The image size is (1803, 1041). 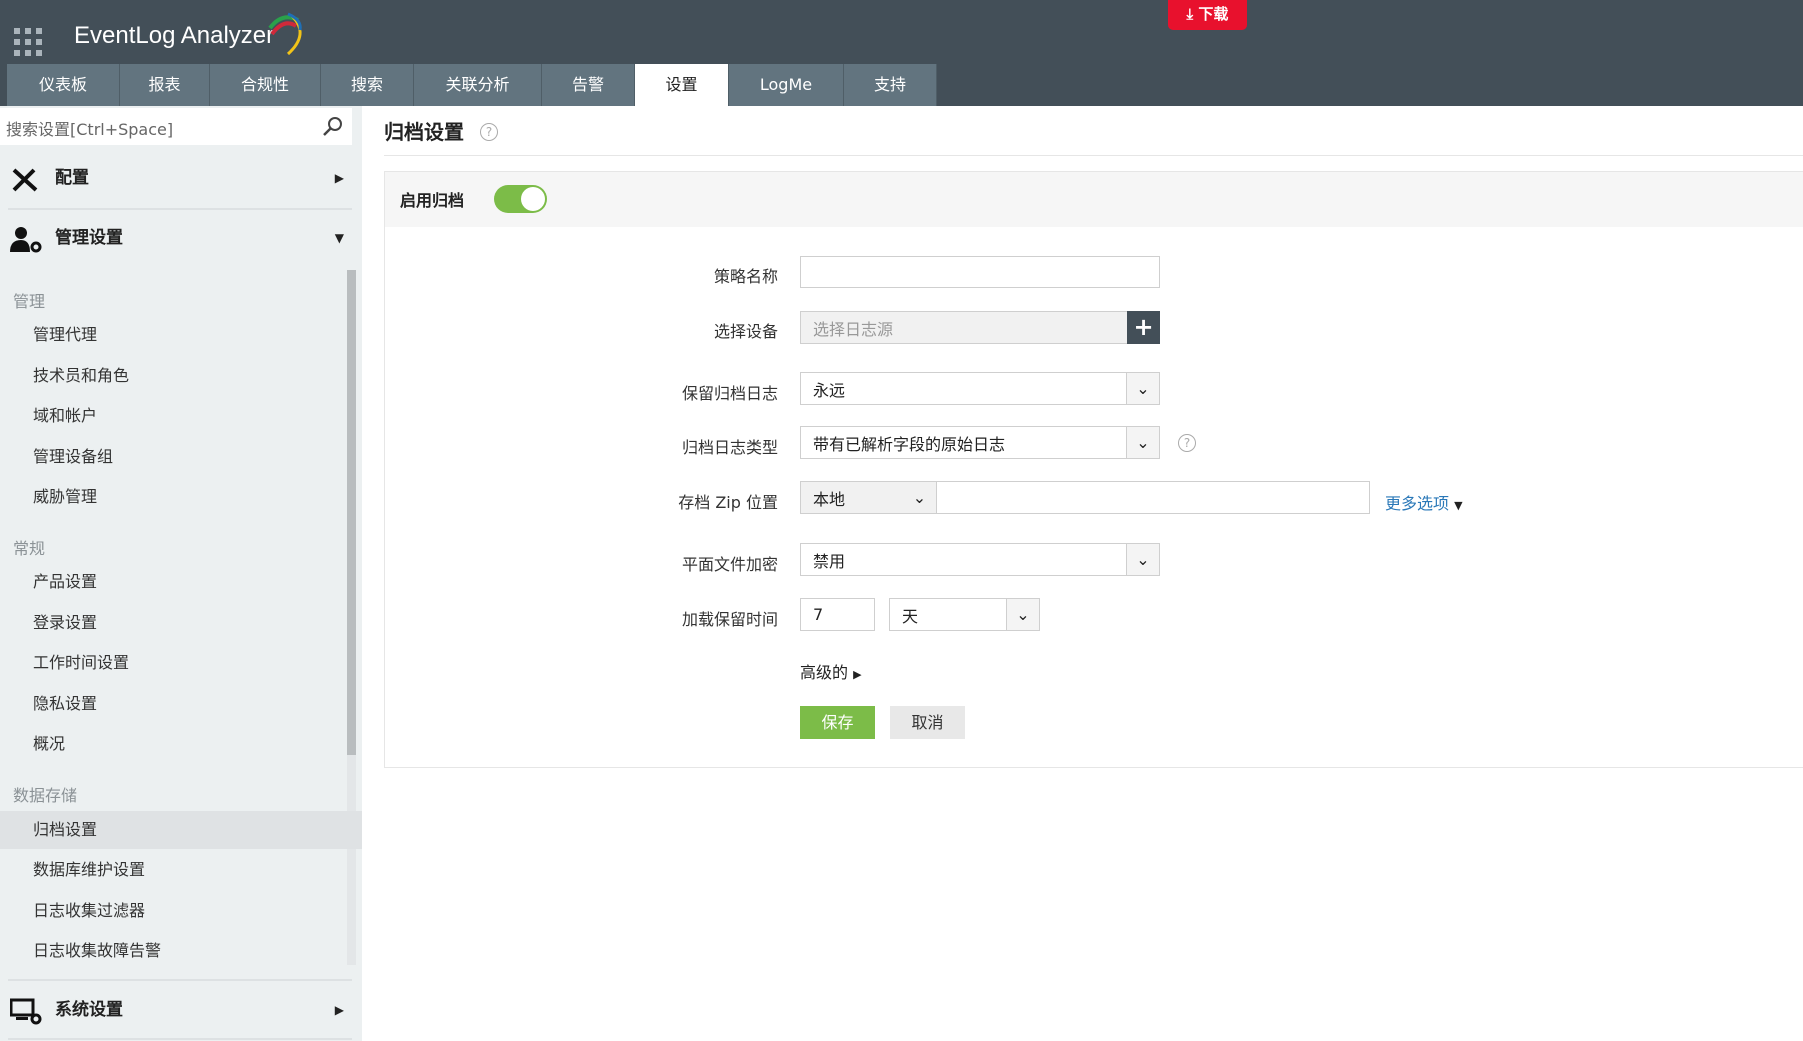 I want to click on monitor-gear-icon, so click(x=26, y=1011).